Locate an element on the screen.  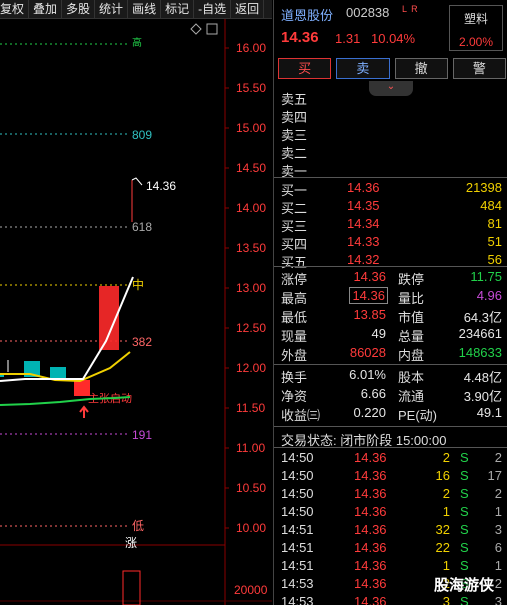
sell_book-row: 卖三 is located at coordinates (390, 133).